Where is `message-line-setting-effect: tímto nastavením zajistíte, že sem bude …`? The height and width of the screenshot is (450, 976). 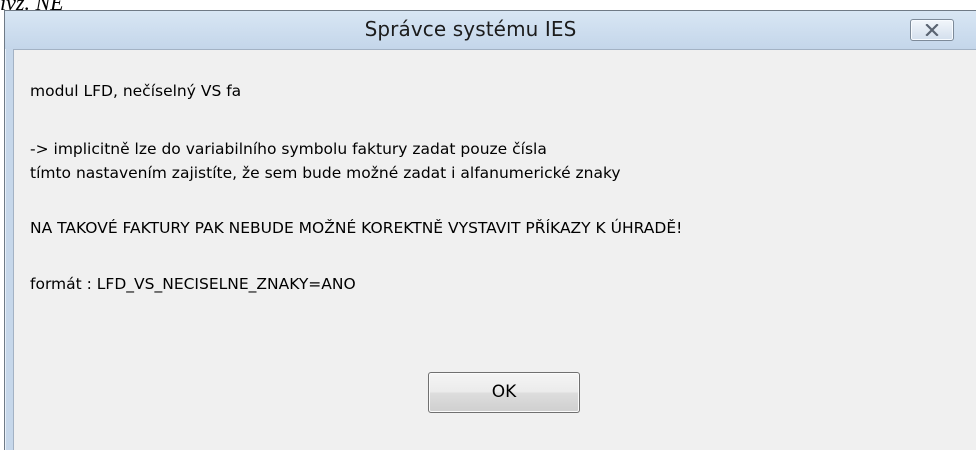 message-line-setting-effect: tímto nastavením zajistíte, že sem bude … is located at coordinates (325, 173).